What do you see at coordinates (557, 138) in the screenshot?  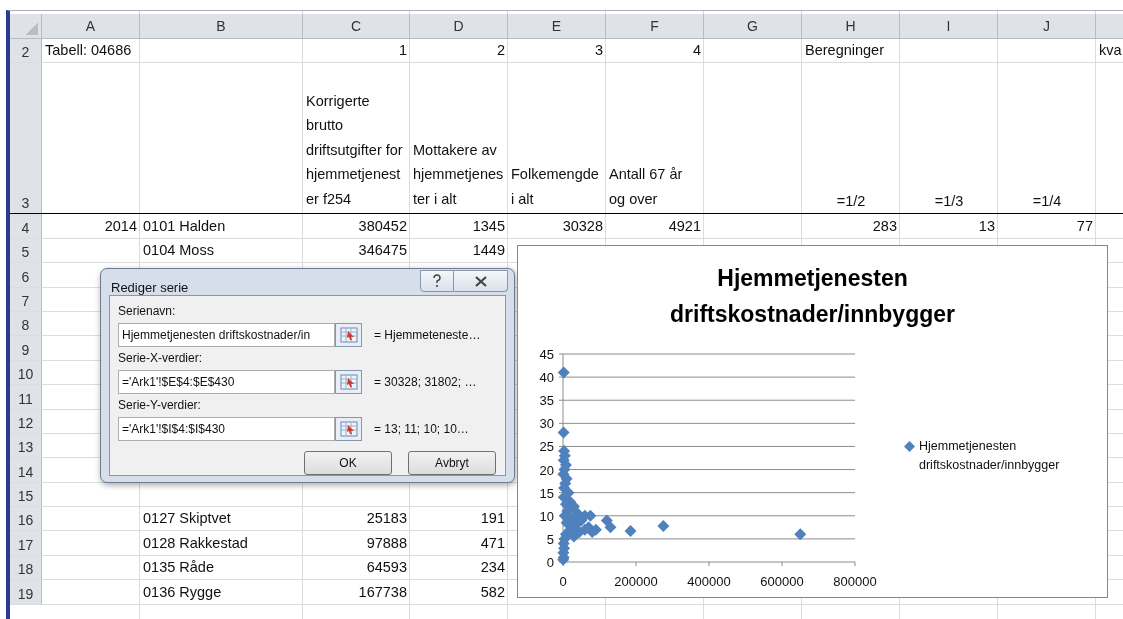 I see `table-cell: Folkemengde i alt` at bounding box center [557, 138].